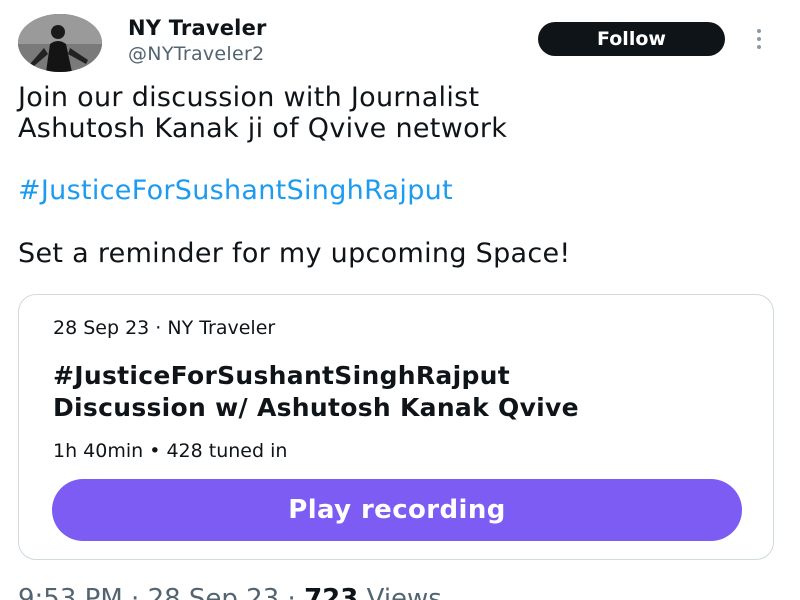 This screenshot has width=800, height=600. I want to click on more-vertical-icon, so click(759, 39).